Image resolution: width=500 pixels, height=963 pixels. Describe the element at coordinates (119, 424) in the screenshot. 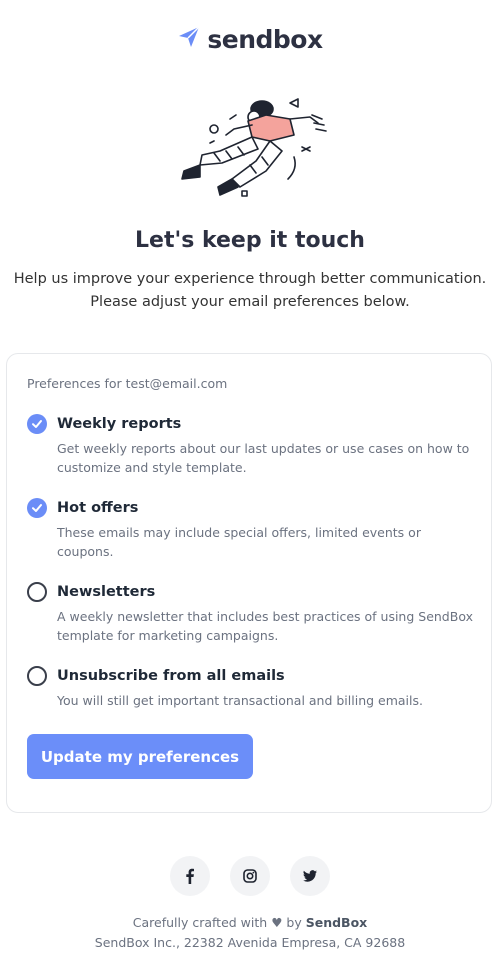

I see `option-title: Weekly reports` at that location.